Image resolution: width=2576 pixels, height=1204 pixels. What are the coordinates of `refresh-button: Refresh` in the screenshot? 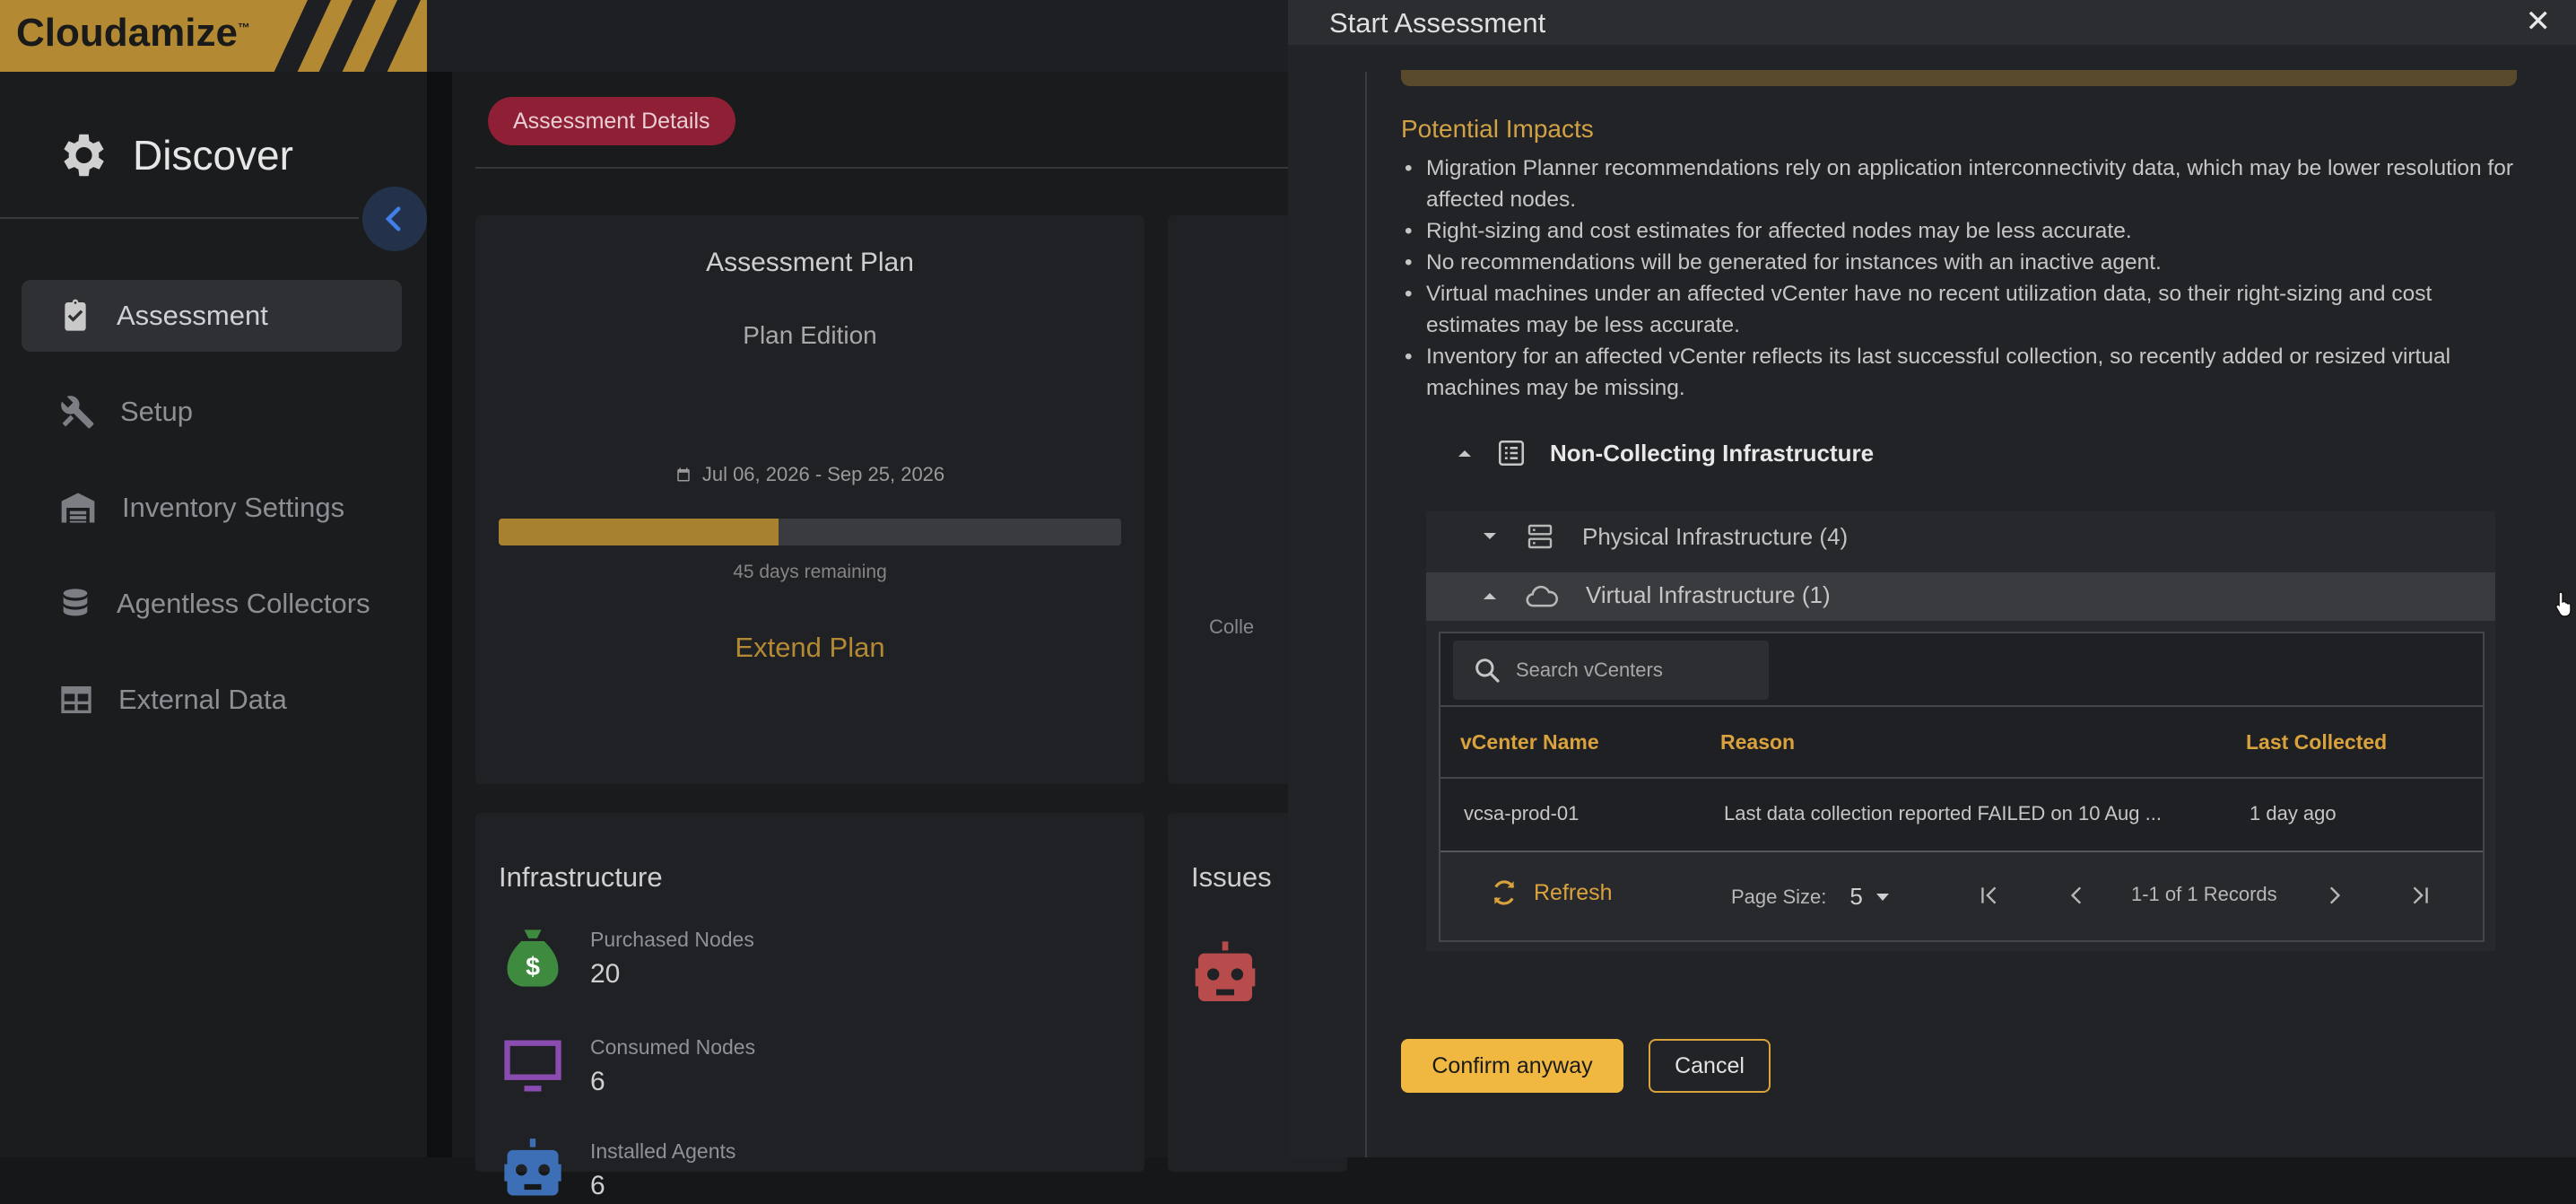 It's located at (1551, 892).